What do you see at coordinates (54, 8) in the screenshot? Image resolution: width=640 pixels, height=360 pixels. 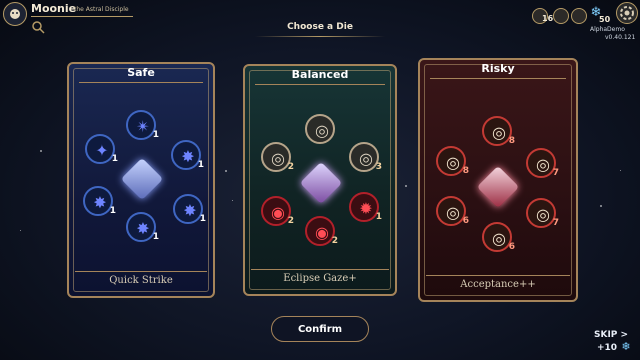 I see `character-name: Moonie` at bounding box center [54, 8].